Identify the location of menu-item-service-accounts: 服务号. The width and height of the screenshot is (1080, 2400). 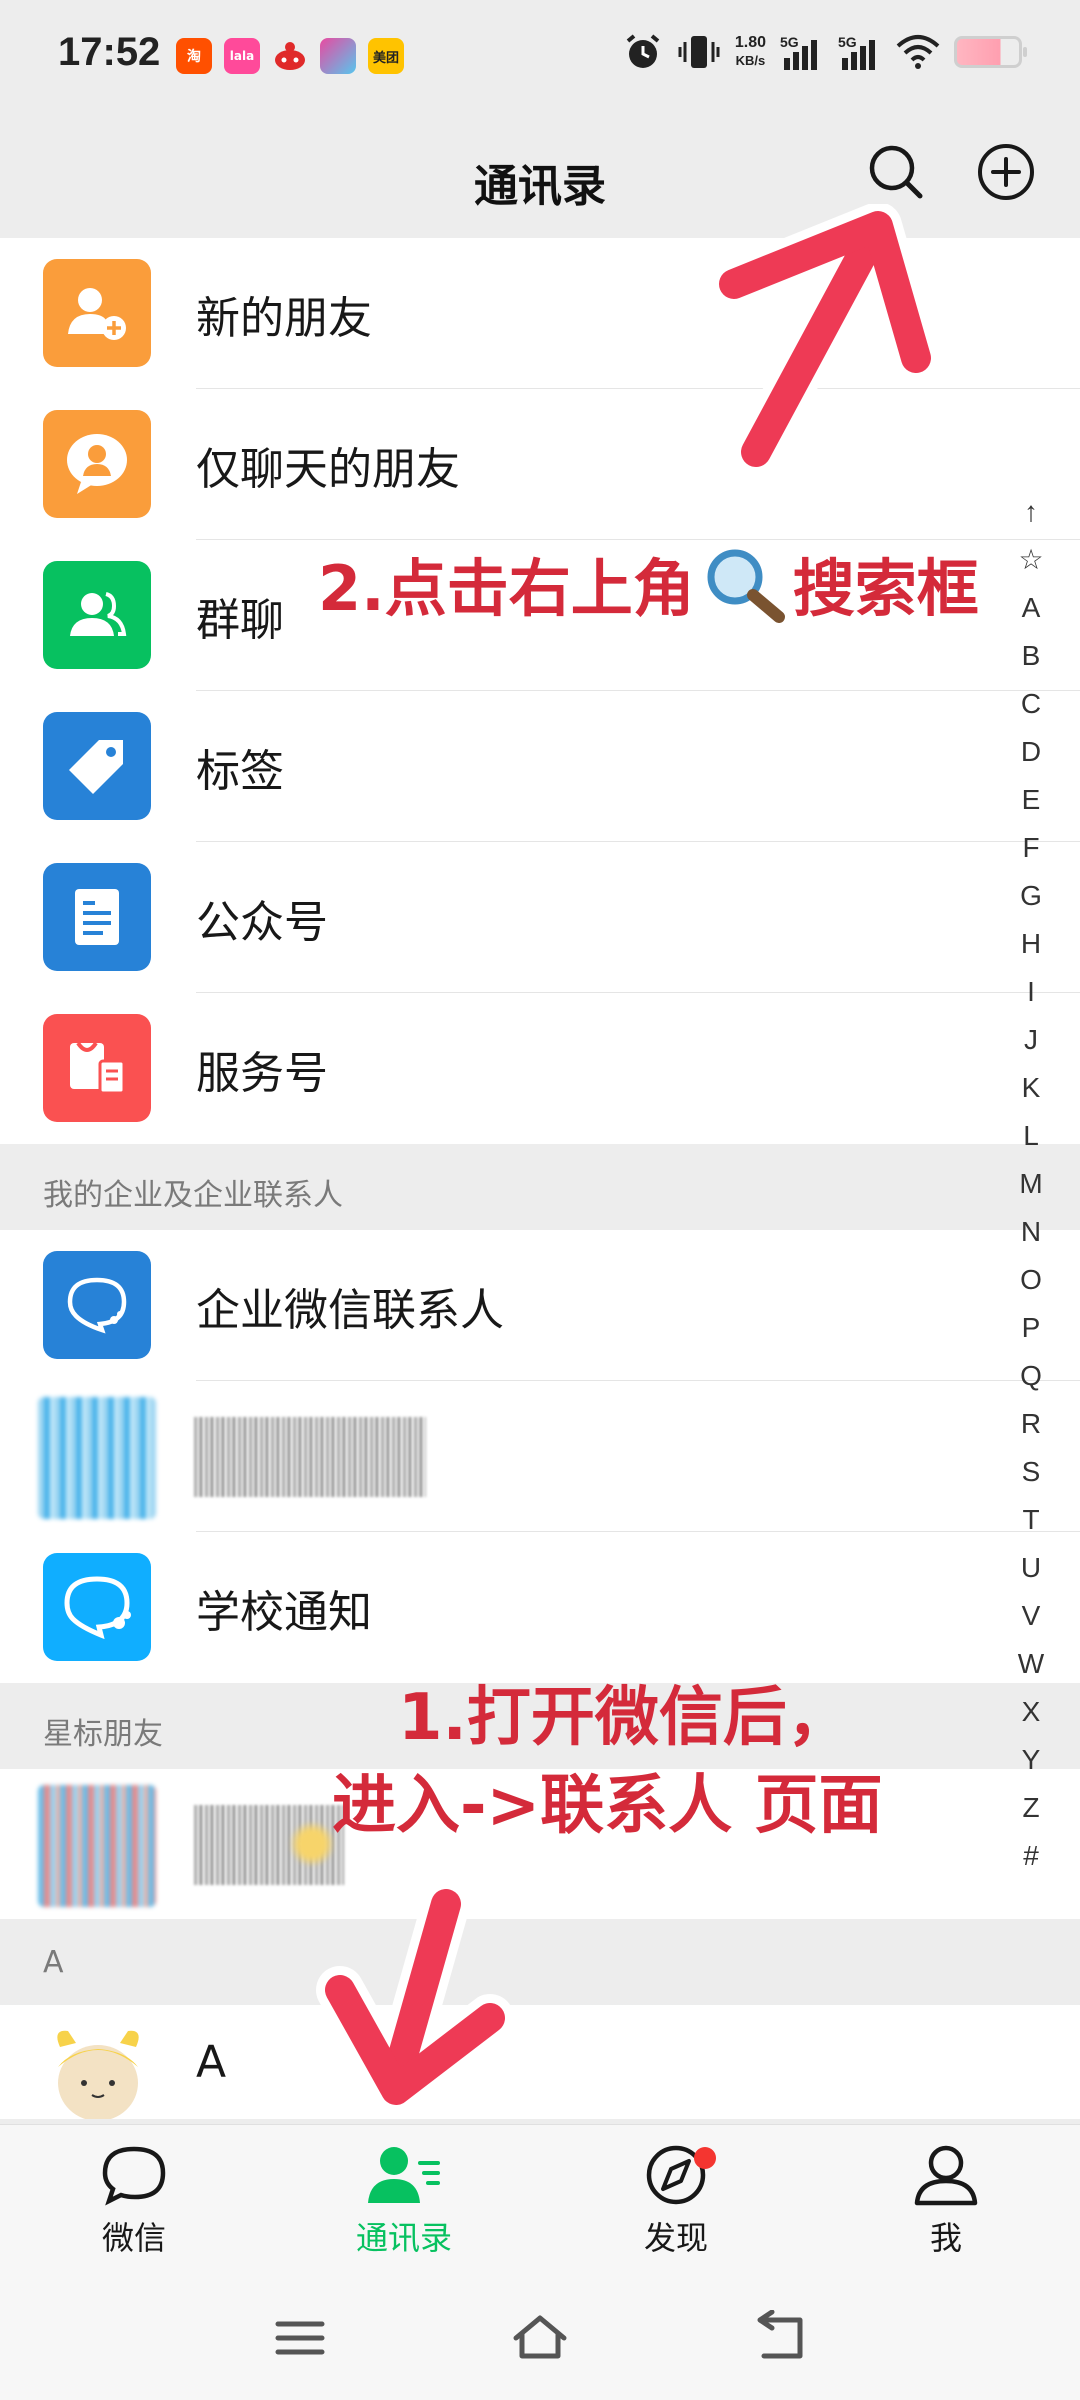
(540, 1068).